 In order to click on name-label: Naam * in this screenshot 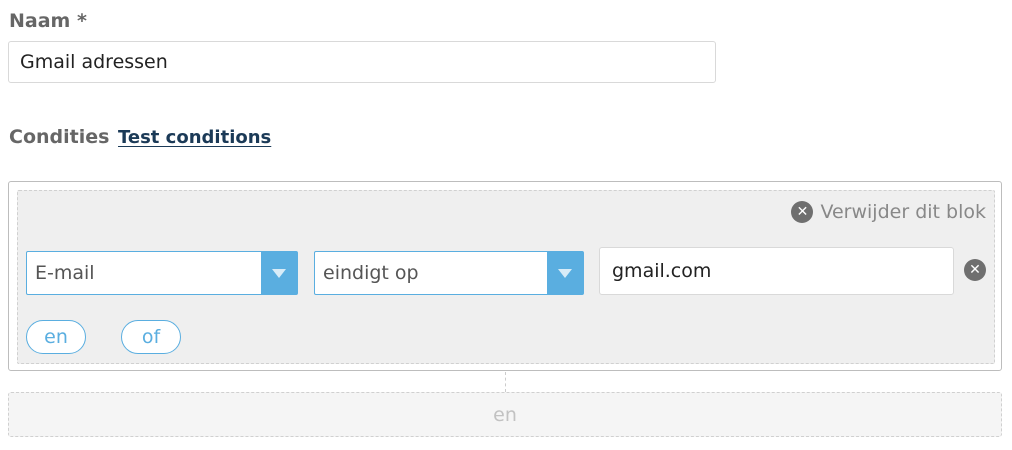, I will do `click(48, 21)`.